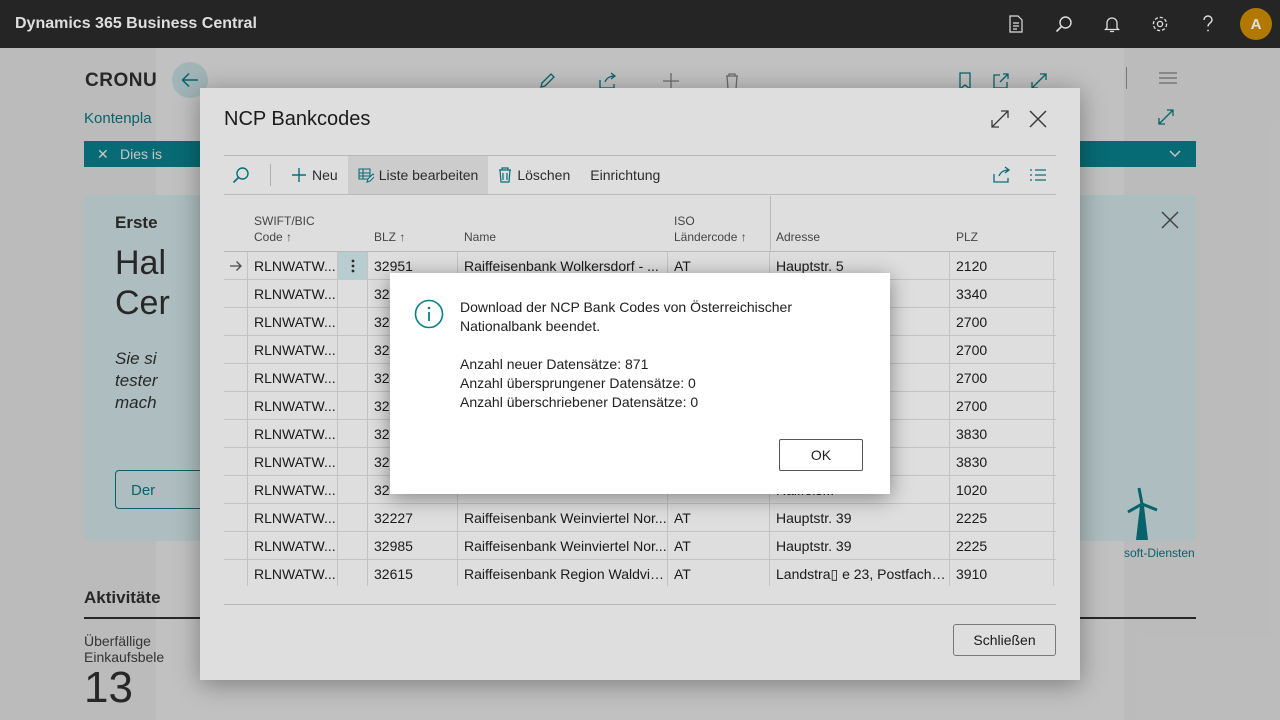 This screenshot has height=720, width=1280. Describe the element at coordinates (554, 364) in the screenshot. I see `message-line: Anzahl neuer Datensätze: 871` at that location.